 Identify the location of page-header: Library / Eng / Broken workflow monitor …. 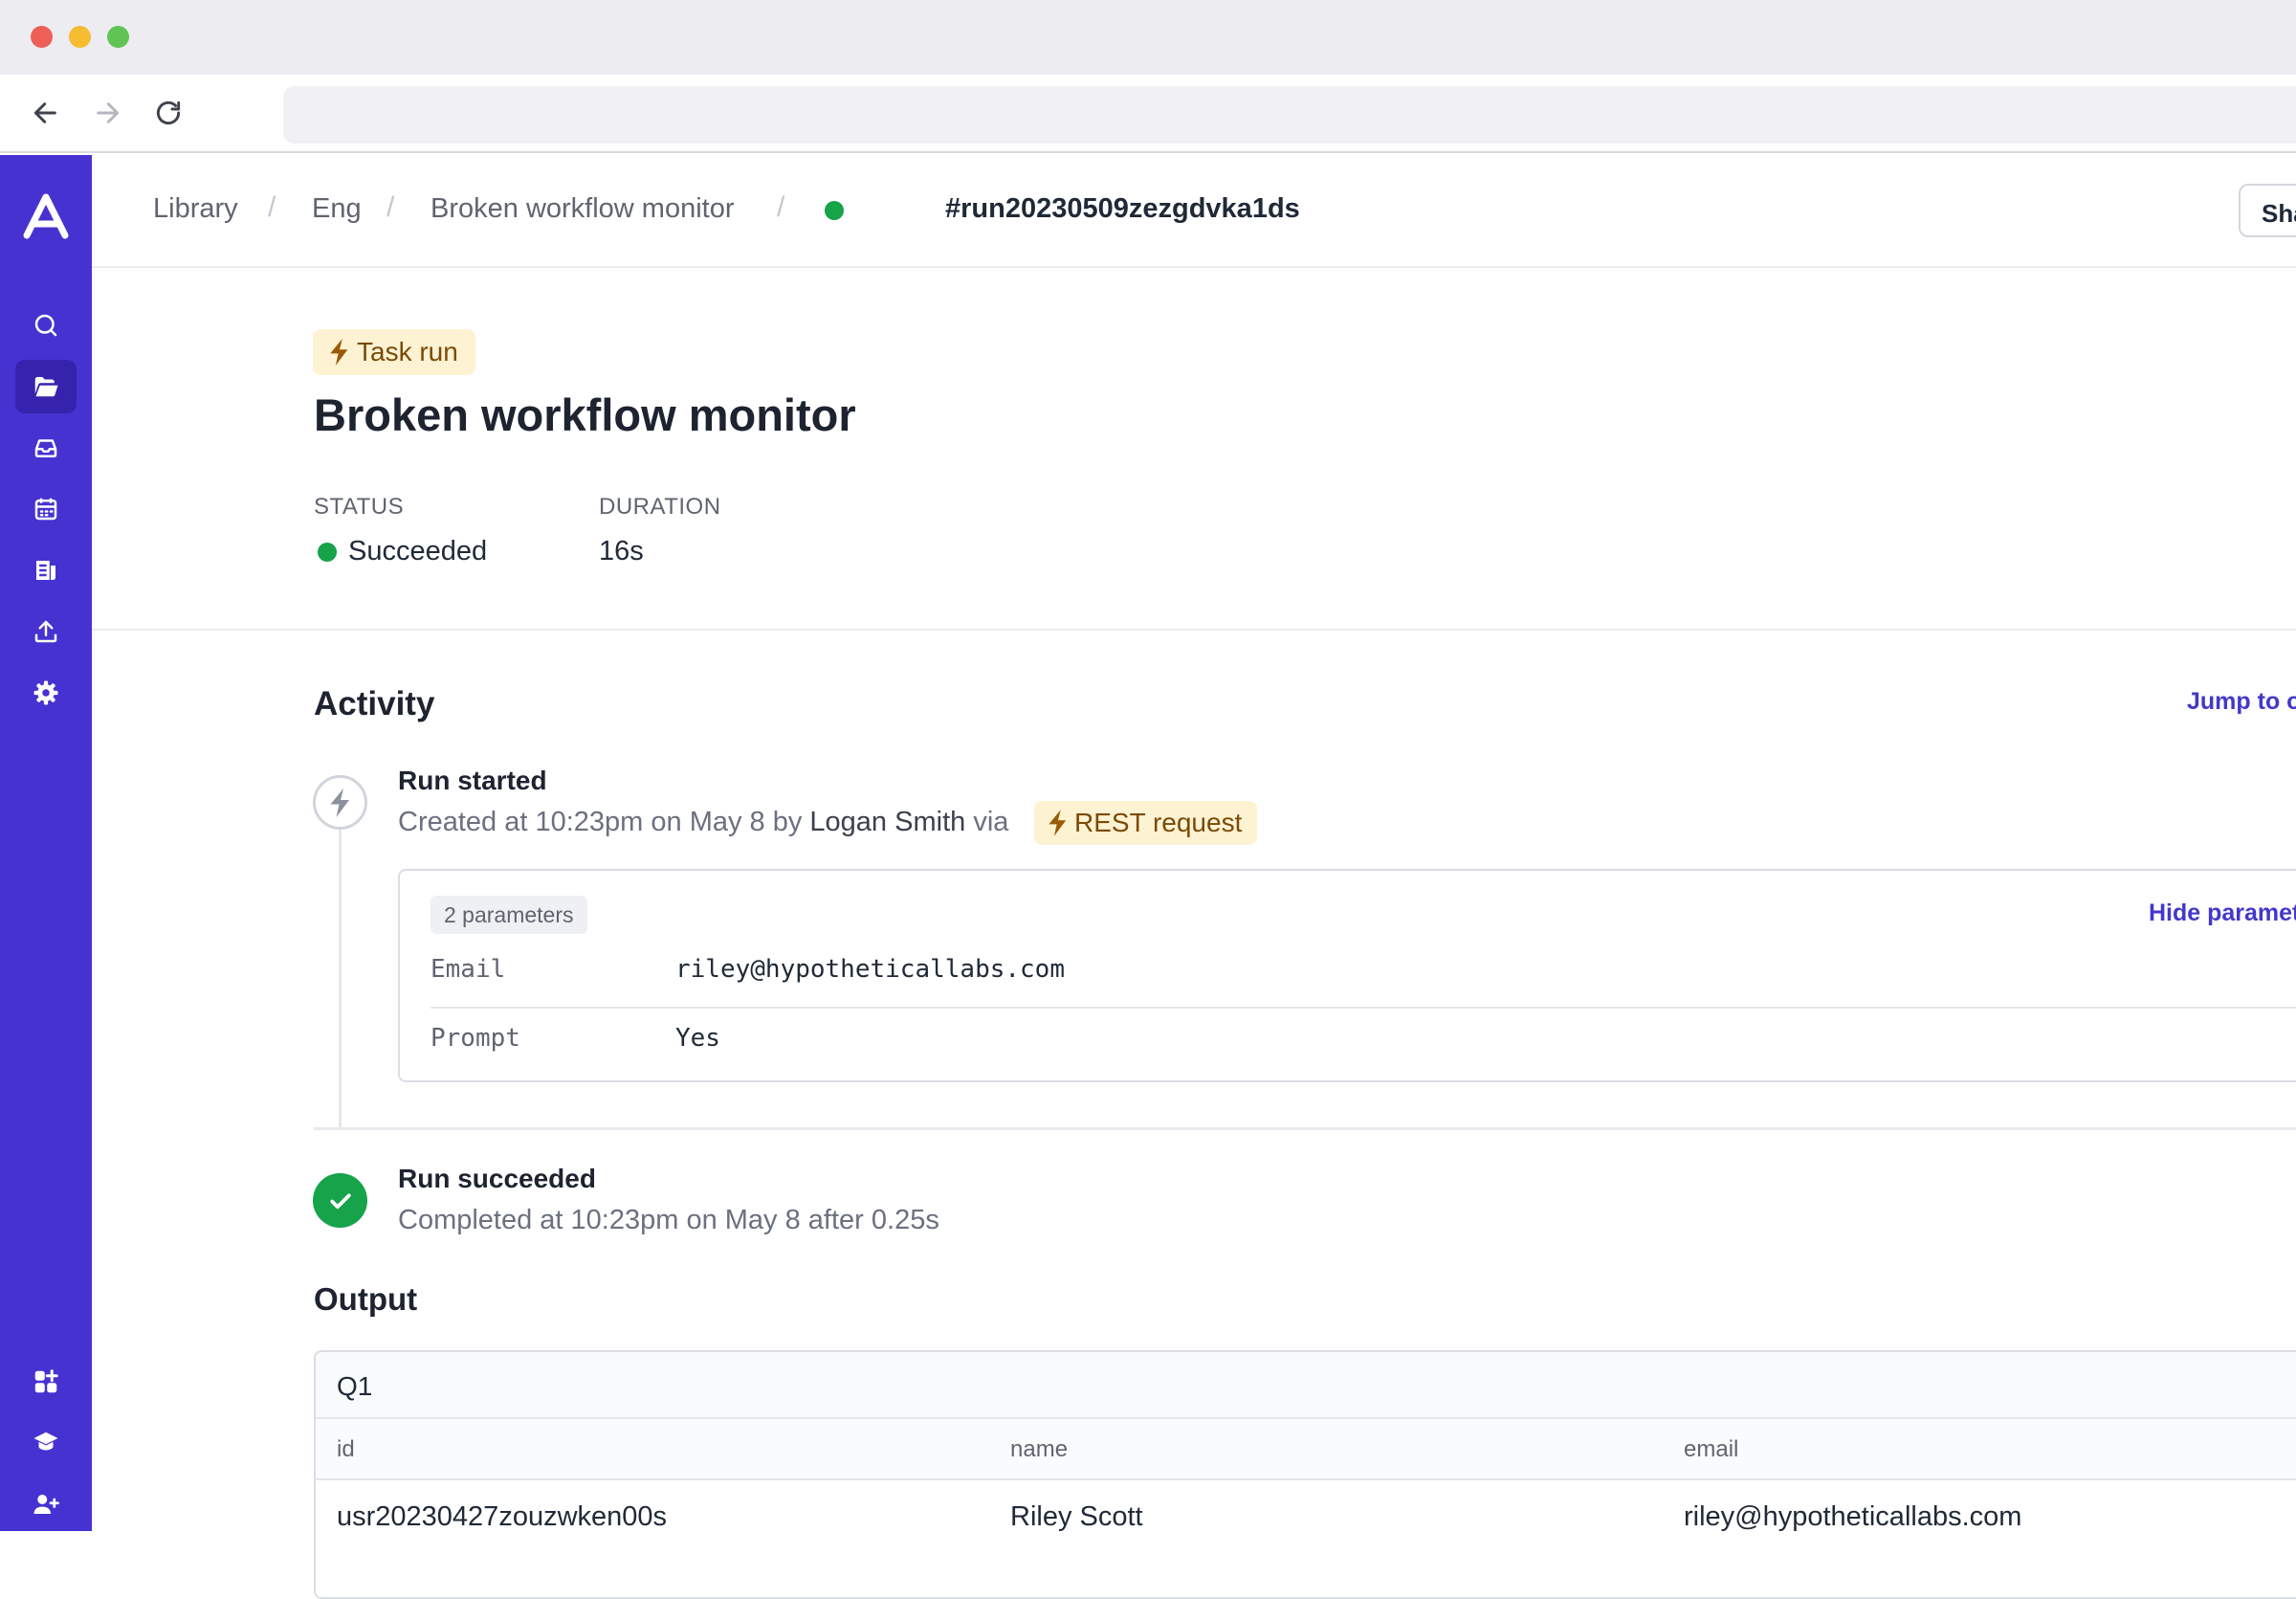
(1194, 211).